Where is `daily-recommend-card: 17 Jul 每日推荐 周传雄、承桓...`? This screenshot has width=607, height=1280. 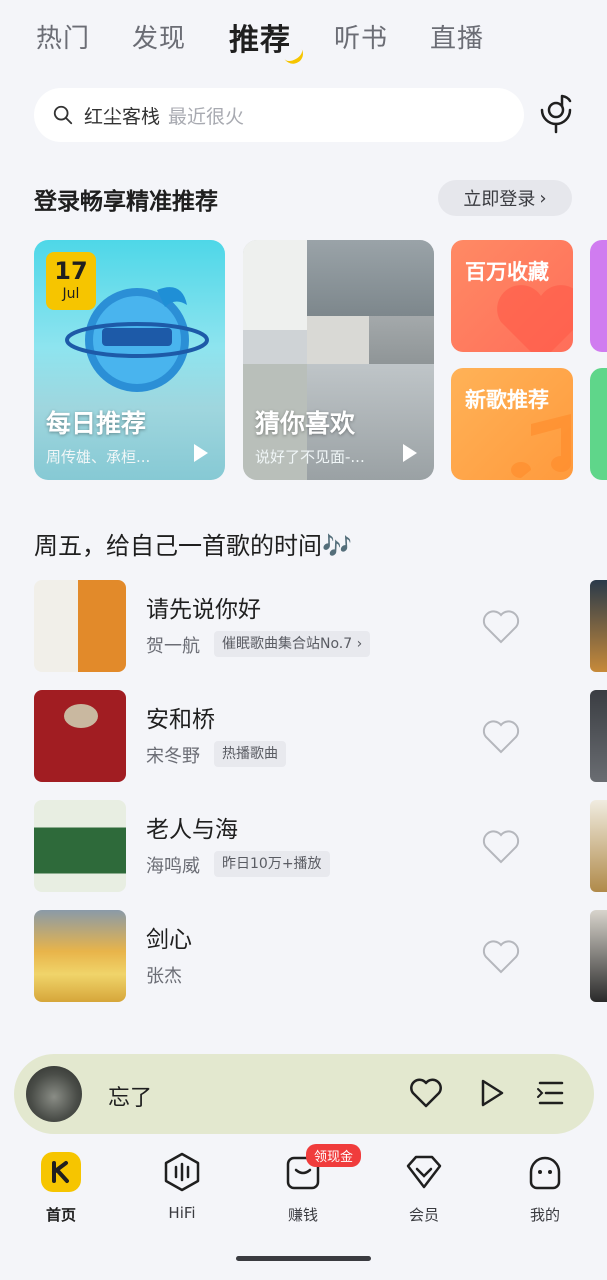
daily-recommend-card: 17 Jul 每日推荐 周传雄、承桓... is located at coordinates (129, 360).